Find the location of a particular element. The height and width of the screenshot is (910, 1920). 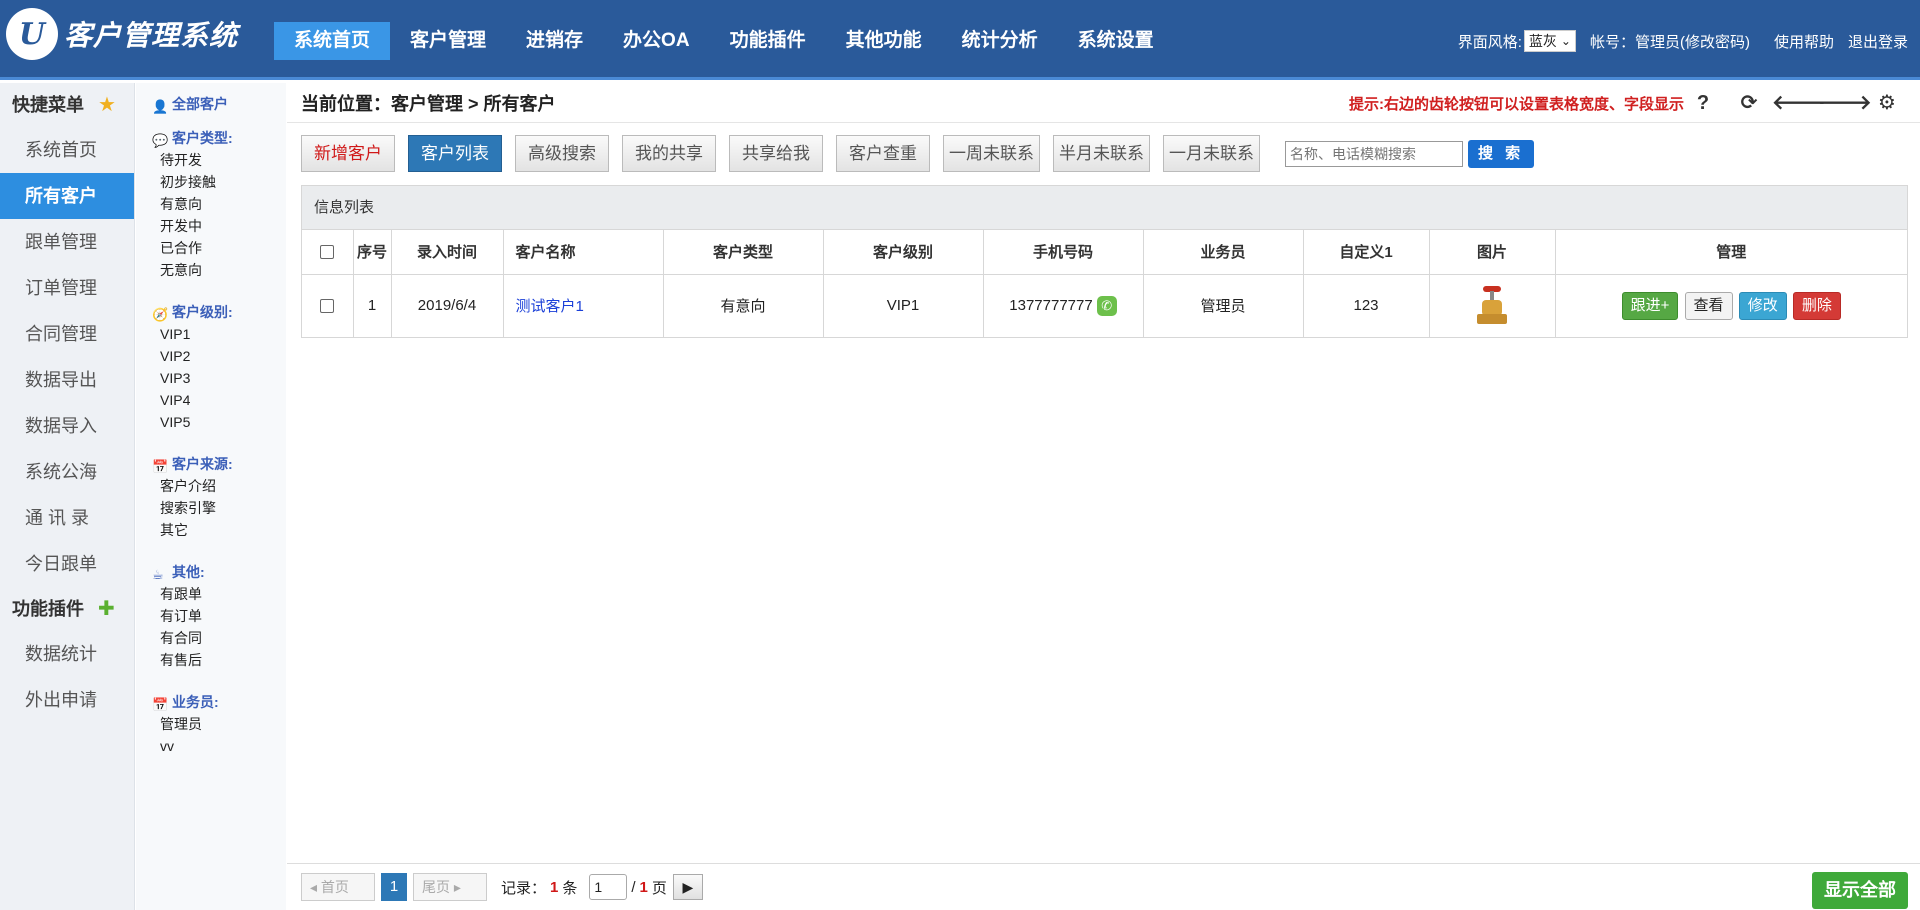

pagination: ◂ 首页 1 尾页 ▸ 记录： 1 条 1 / 1 页 ▶ is located at coordinates (502, 887).